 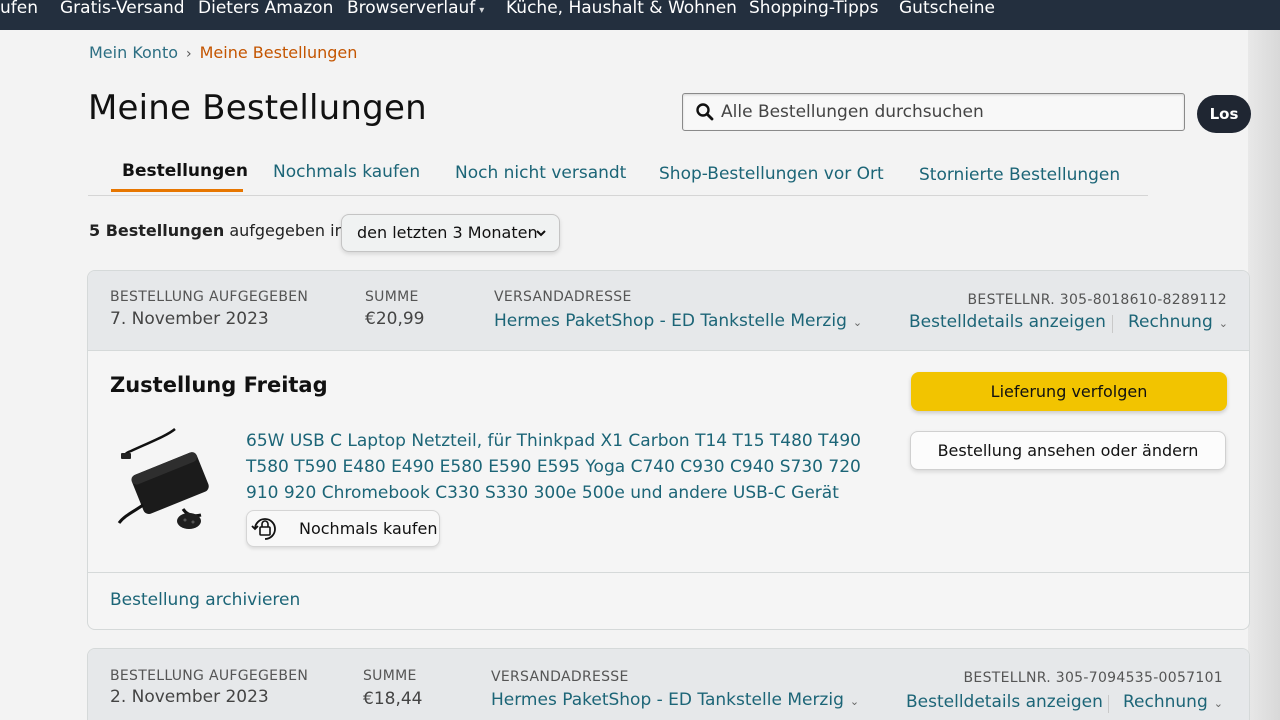 What do you see at coordinates (621, 8) in the screenshot?
I see `nav-item-kitchen: Küche, Haushalt & Wohnen` at bounding box center [621, 8].